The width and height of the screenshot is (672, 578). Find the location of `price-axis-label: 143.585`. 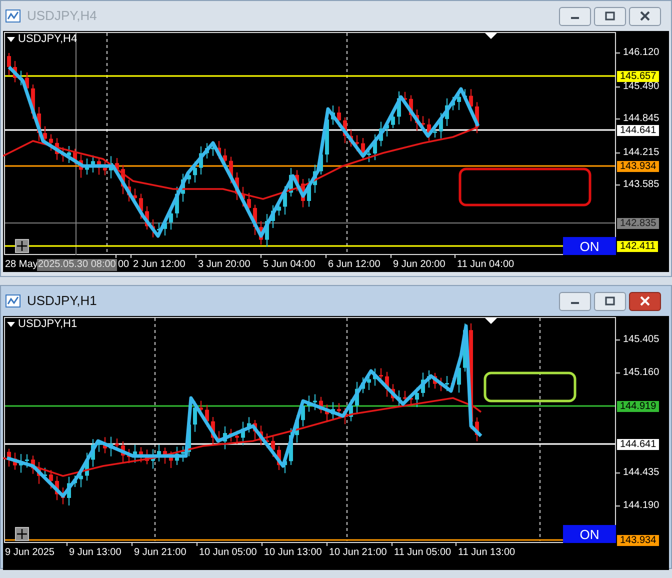

price-axis-label: 143.585 is located at coordinates (641, 185).